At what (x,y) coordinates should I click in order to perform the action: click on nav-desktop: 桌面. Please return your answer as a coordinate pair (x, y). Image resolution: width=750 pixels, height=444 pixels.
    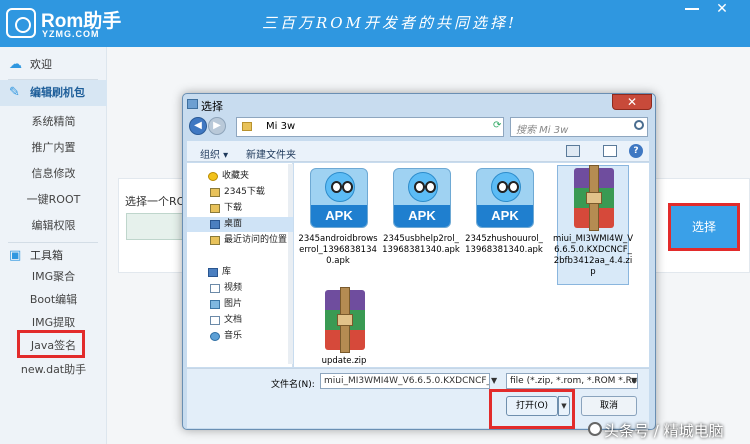
    Looking at the image, I should click on (240, 224).